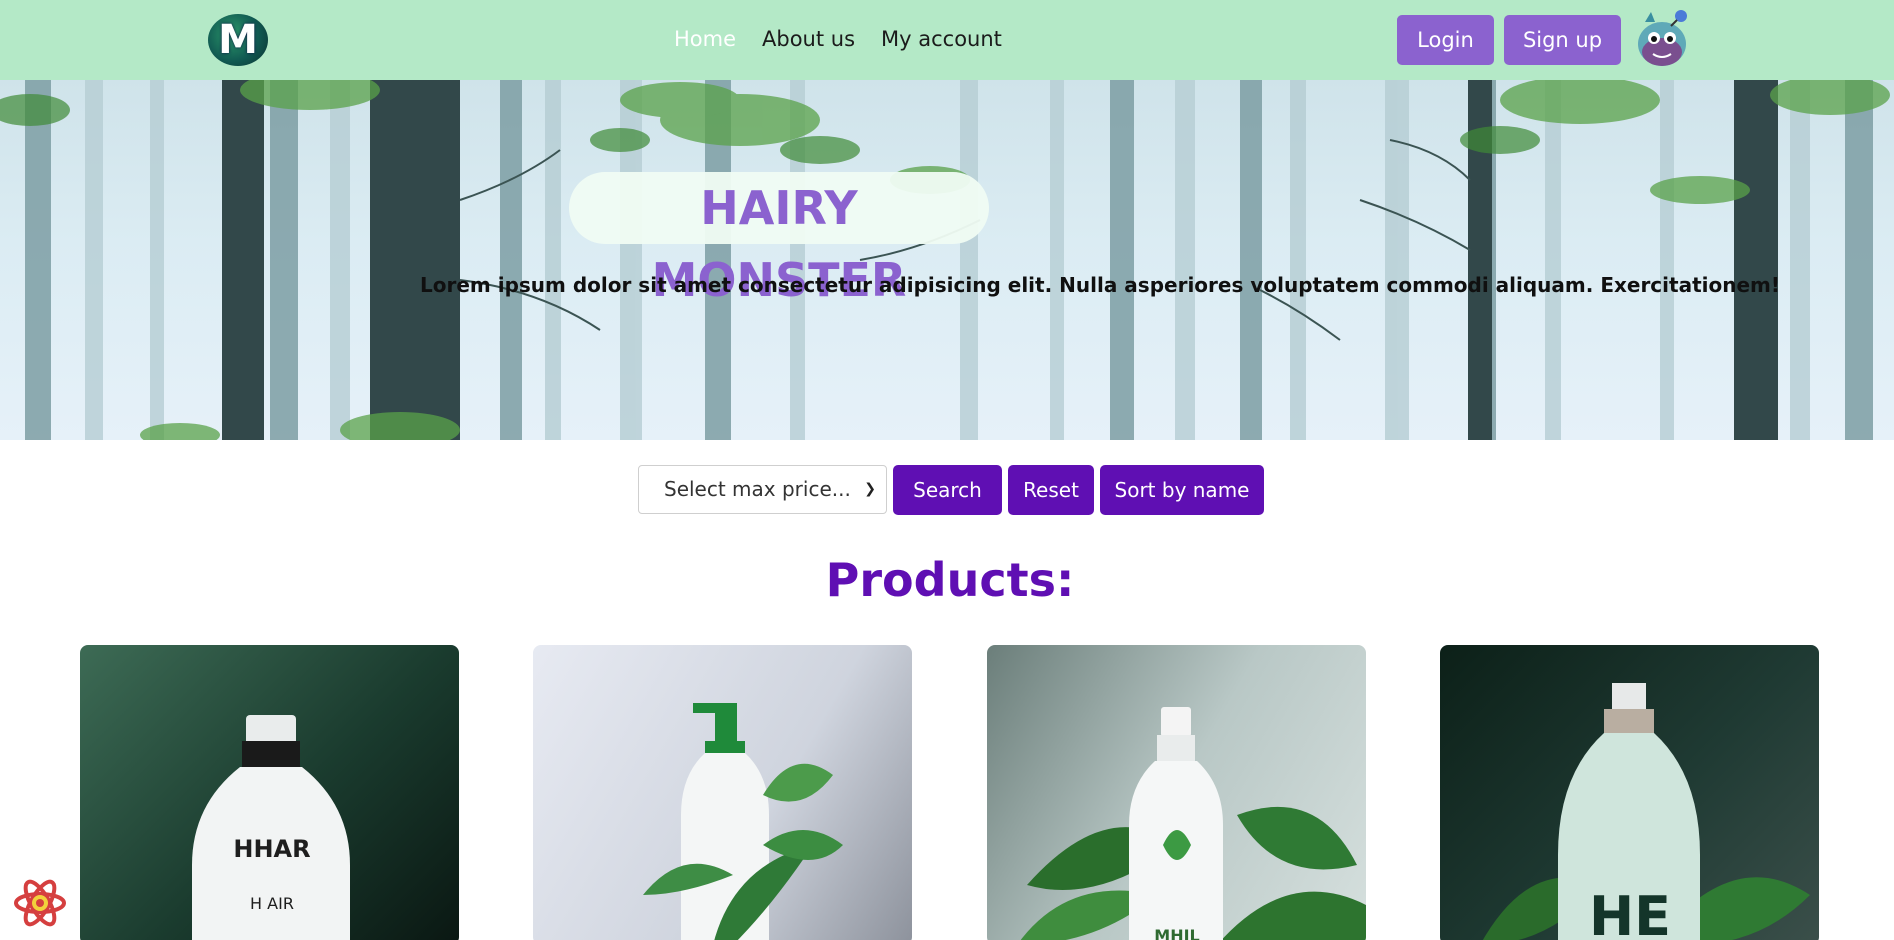 This screenshot has height=940, width=1894. What do you see at coordinates (1662, 39) in the screenshot?
I see `monster-avatar-icon` at bounding box center [1662, 39].